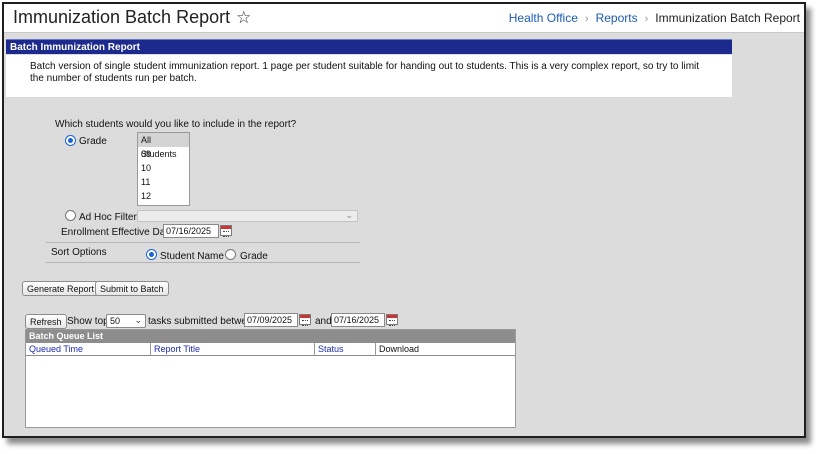 The width and height of the screenshot is (822, 454). Describe the element at coordinates (115, 321) in the screenshot. I see `show-top-value: 50` at that location.